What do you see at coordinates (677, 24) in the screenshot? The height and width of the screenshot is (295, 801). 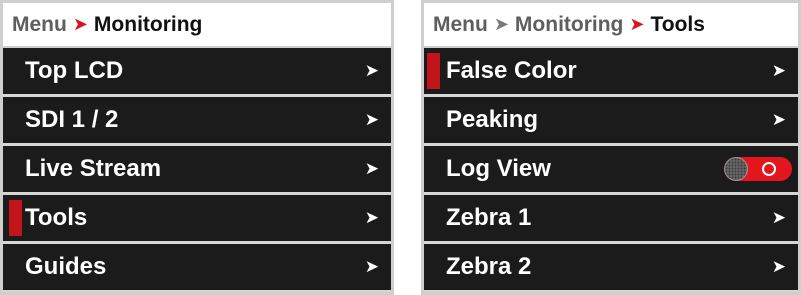 I see `breadcrumb-current: Tools` at bounding box center [677, 24].